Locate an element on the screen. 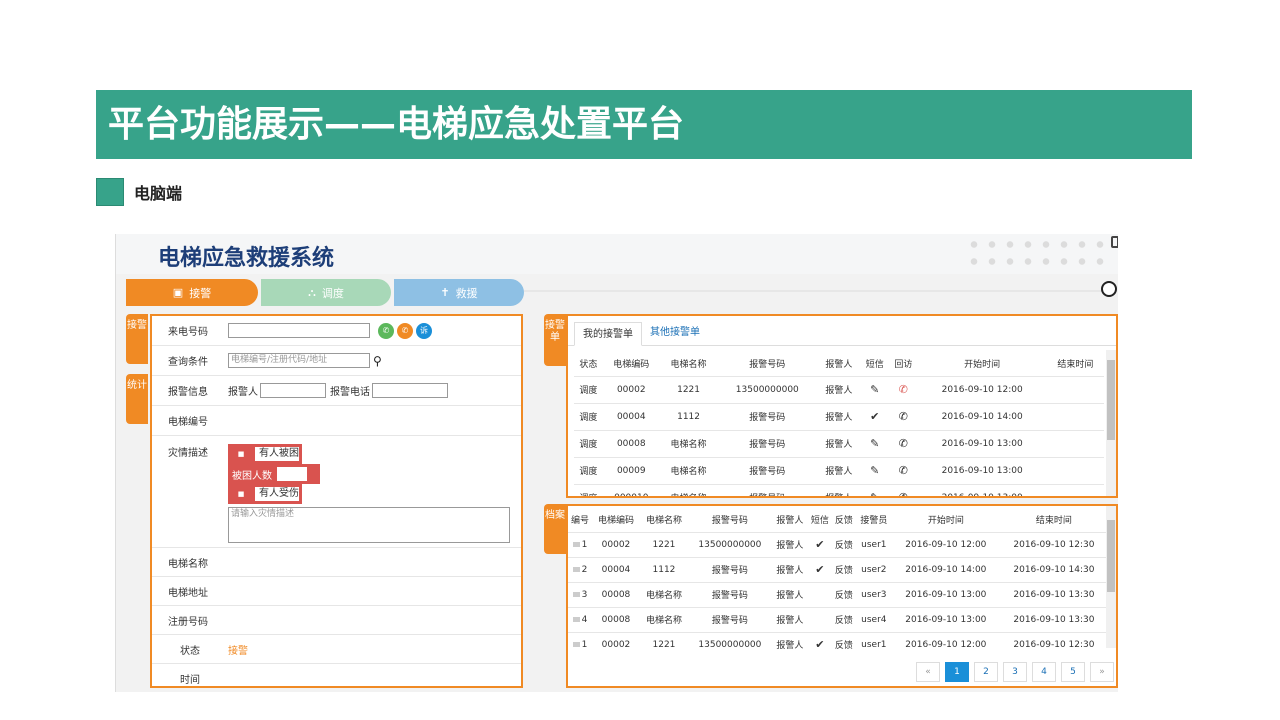 Image resolution: width=1280 pixels, height=720 pixels. cell-start: 2016-09-10 13:00 is located at coordinates (982, 489).